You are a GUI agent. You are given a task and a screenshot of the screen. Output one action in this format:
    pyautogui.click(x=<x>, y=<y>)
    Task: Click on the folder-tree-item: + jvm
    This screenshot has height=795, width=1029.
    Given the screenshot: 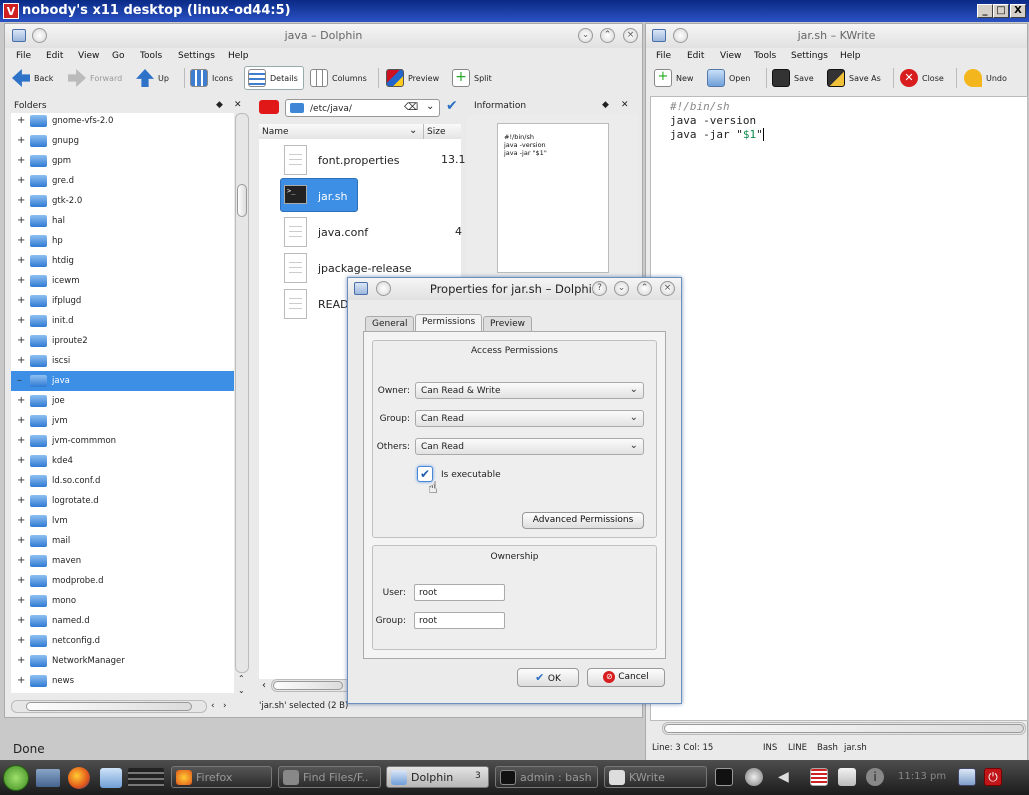 What is the action you would take?
    pyautogui.click(x=122, y=421)
    